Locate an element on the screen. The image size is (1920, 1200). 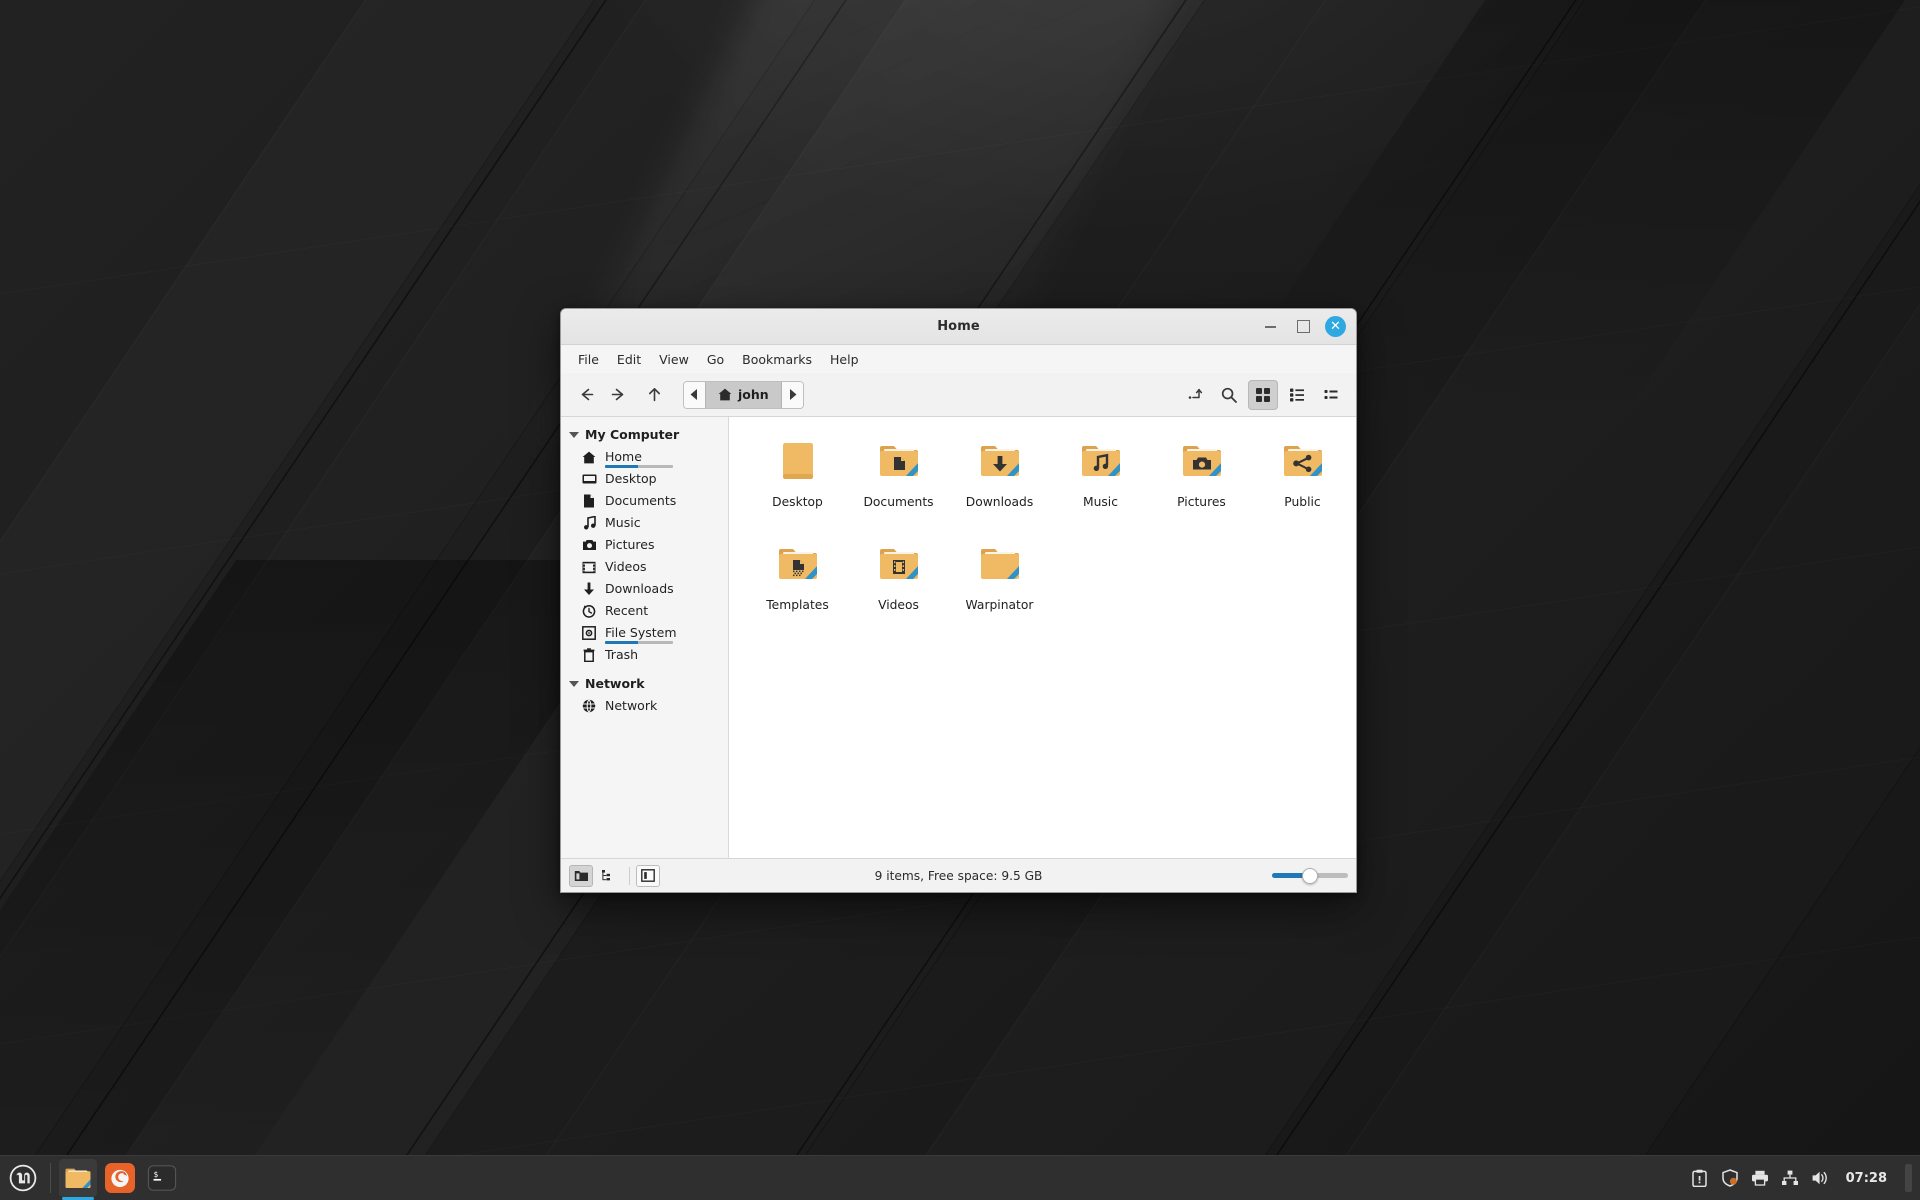
maximize-button is located at coordinates (1303, 327).